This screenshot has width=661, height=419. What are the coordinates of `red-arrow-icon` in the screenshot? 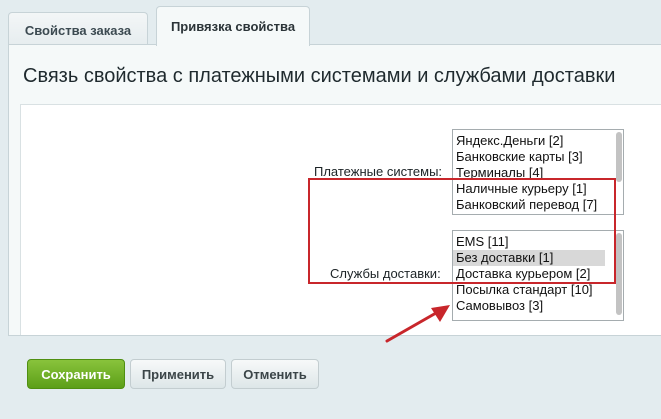 It's located at (417, 324).